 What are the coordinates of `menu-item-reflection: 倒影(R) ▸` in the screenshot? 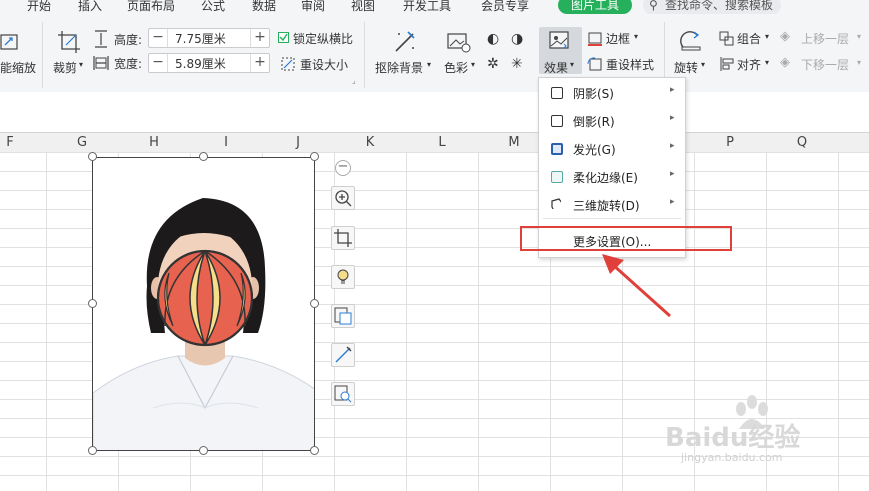 It's located at (612, 121).